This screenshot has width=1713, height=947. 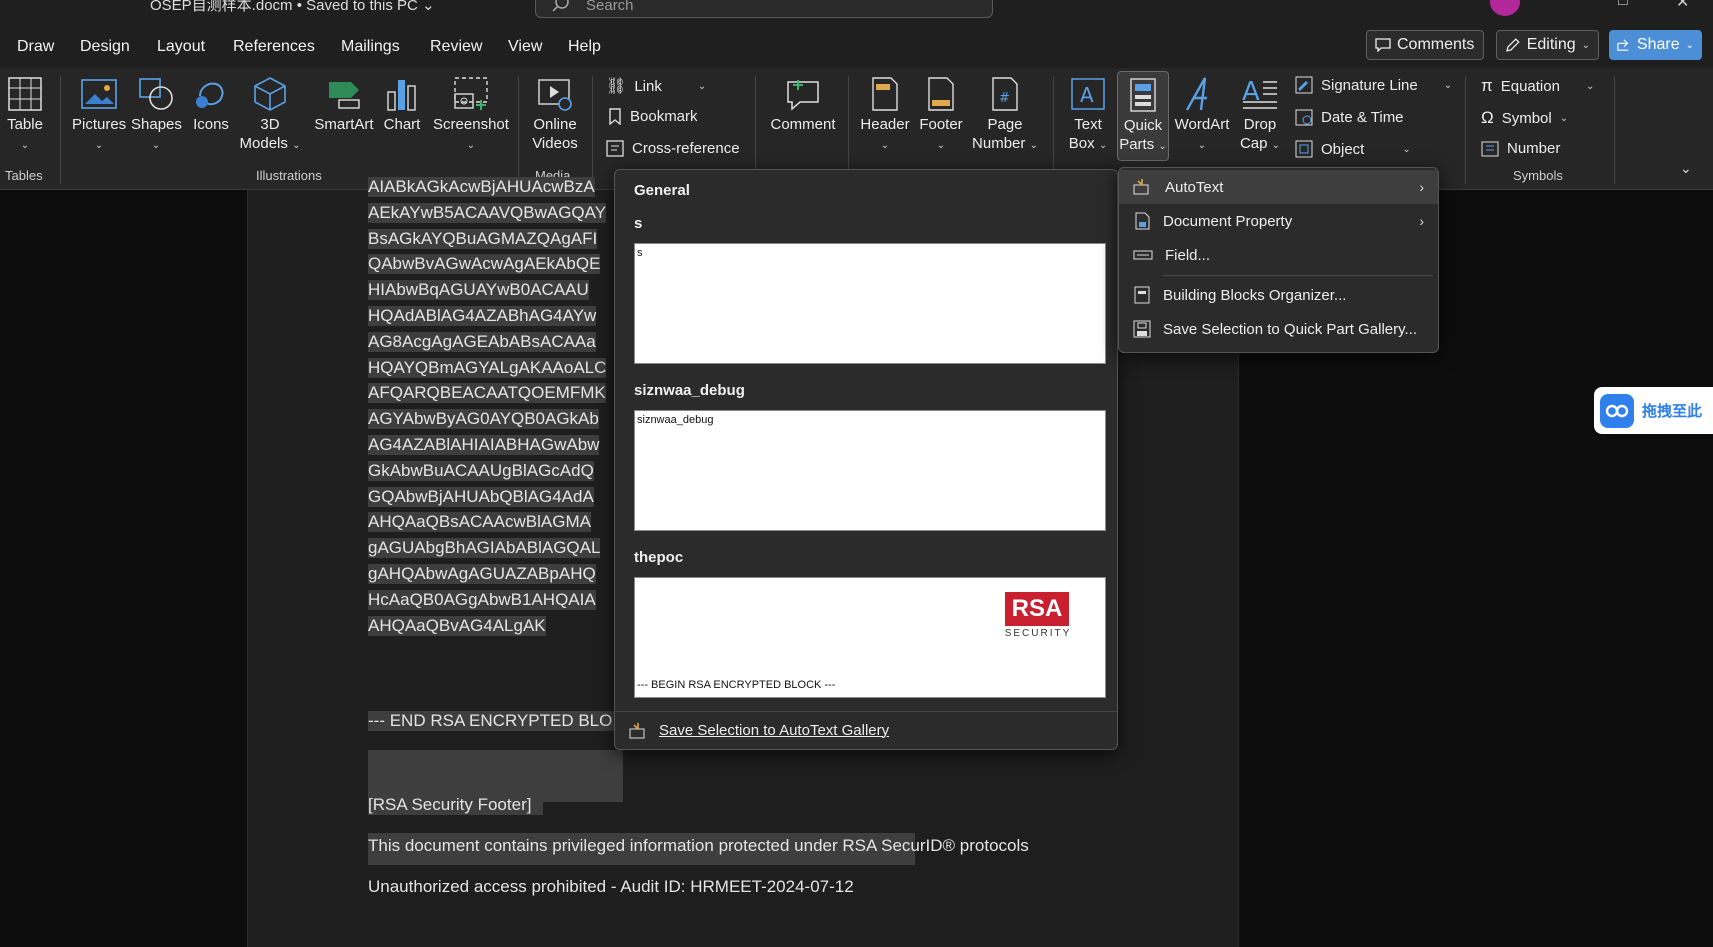 What do you see at coordinates (25, 94) in the screenshot?
I see `table-icon` at bounding box center [25, 94].